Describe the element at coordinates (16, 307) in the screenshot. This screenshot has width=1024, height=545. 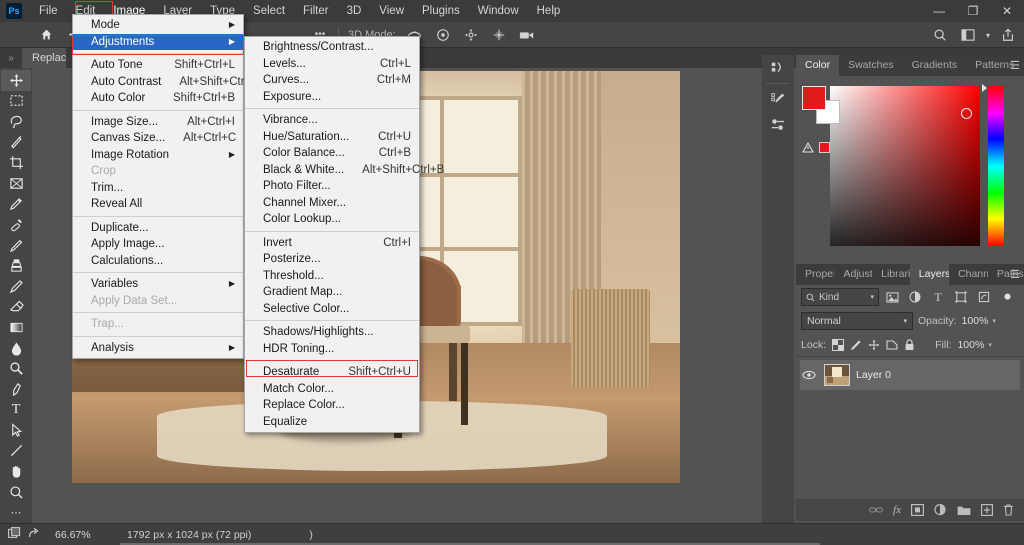
I see `eraser-tool` at that location.